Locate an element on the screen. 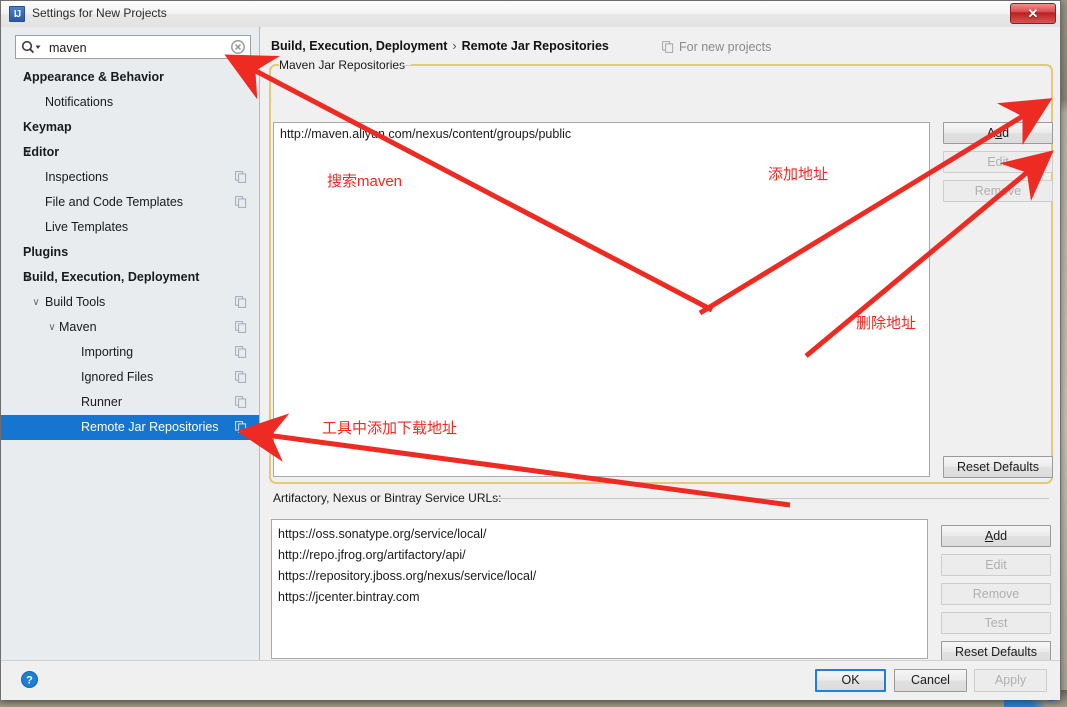 This screenshot has width=1067, height=707. sidebar-item-label: Inspections is located at coordinates (77, 177).